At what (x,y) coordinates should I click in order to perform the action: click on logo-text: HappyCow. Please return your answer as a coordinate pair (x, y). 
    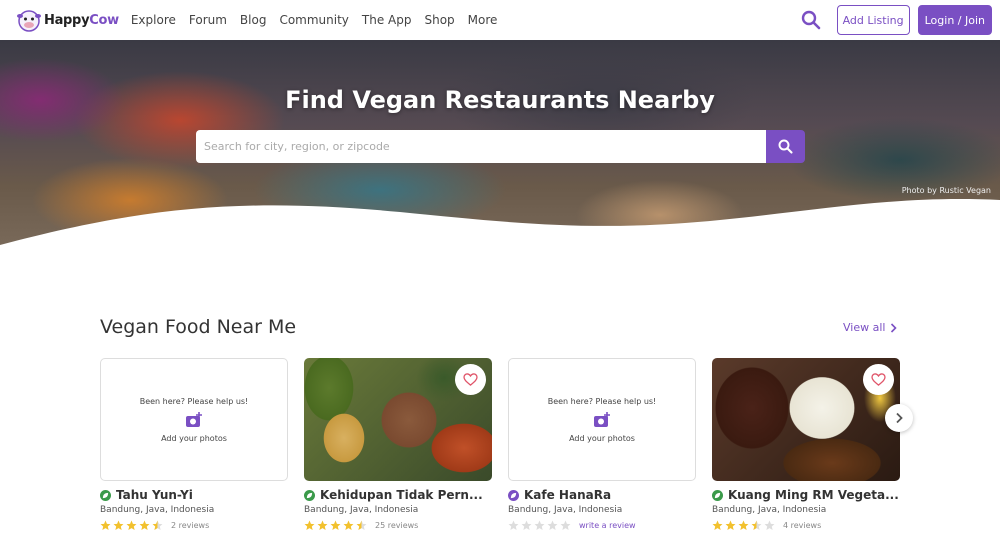
    Looking at the image, I should click on (81, 20).